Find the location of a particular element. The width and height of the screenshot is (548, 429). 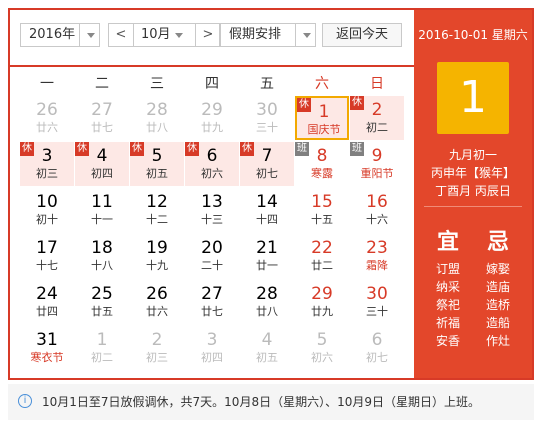

day-cell: 25 廿五 is located at coordinates (102, 302).